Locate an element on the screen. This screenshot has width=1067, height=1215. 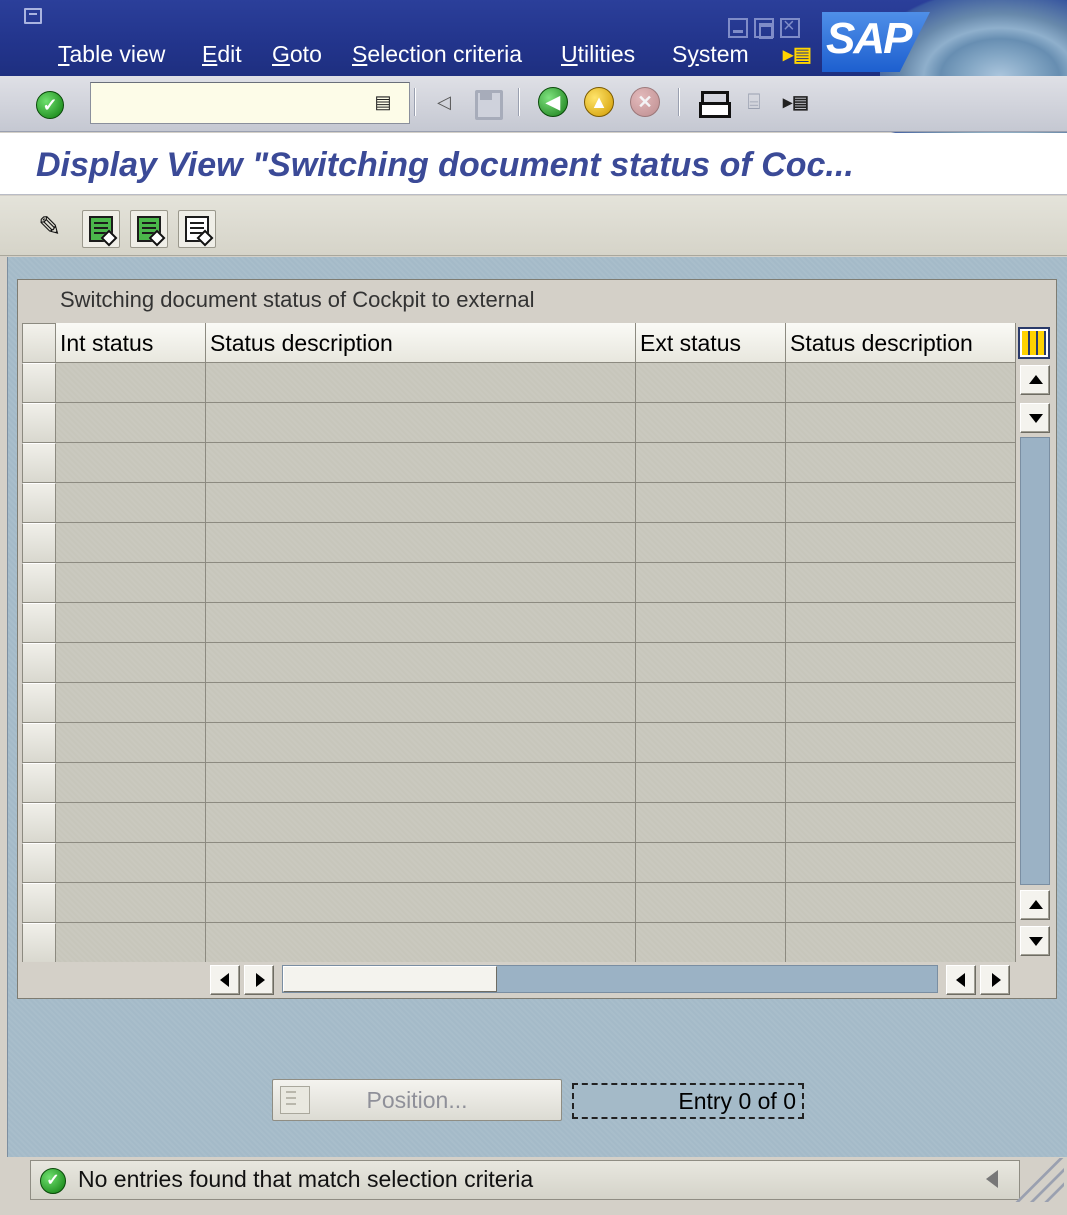
resize-grip is located at coordinates (1038, 1180).